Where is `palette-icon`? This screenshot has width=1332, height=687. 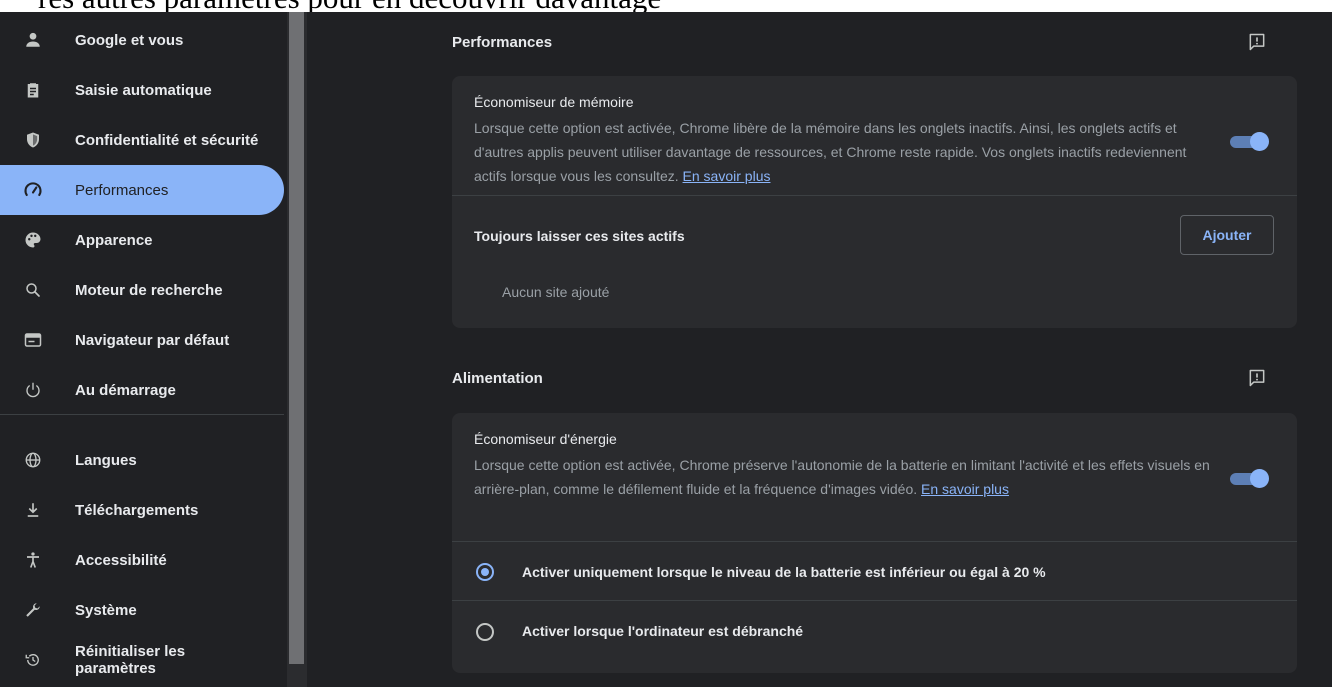
palette-icon is located at coordinates (33, 240).